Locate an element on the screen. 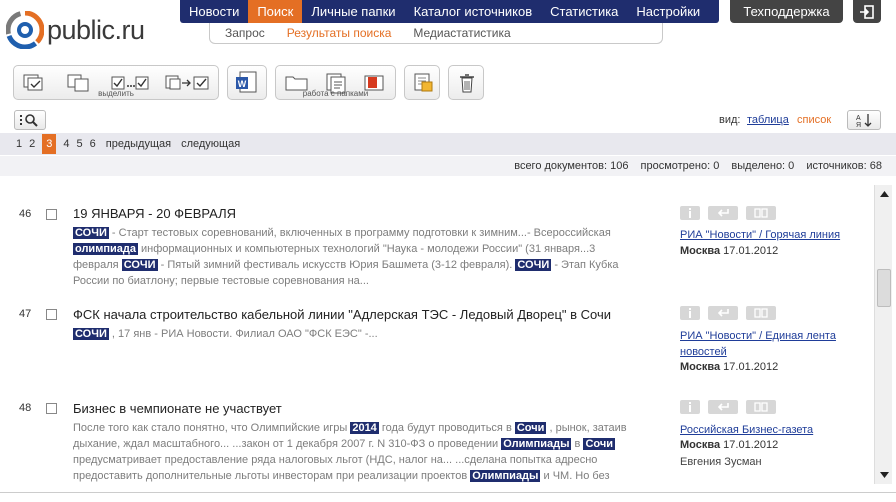  stat-sources: источников: 68 is located at coordinates (844, 166).